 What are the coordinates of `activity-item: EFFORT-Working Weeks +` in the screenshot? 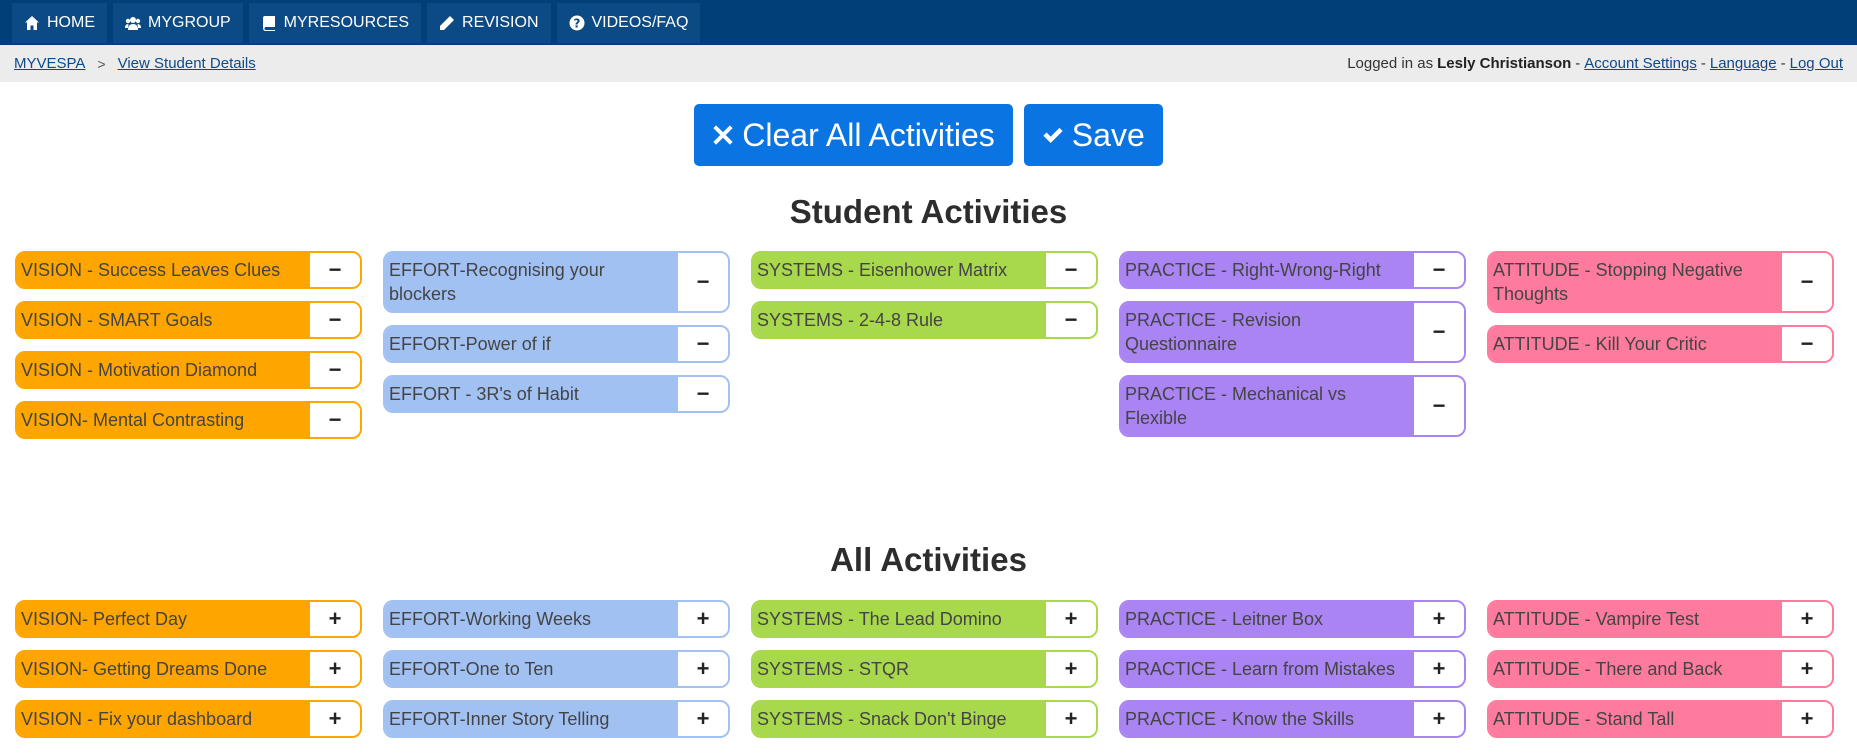 It's located at (556, 619).